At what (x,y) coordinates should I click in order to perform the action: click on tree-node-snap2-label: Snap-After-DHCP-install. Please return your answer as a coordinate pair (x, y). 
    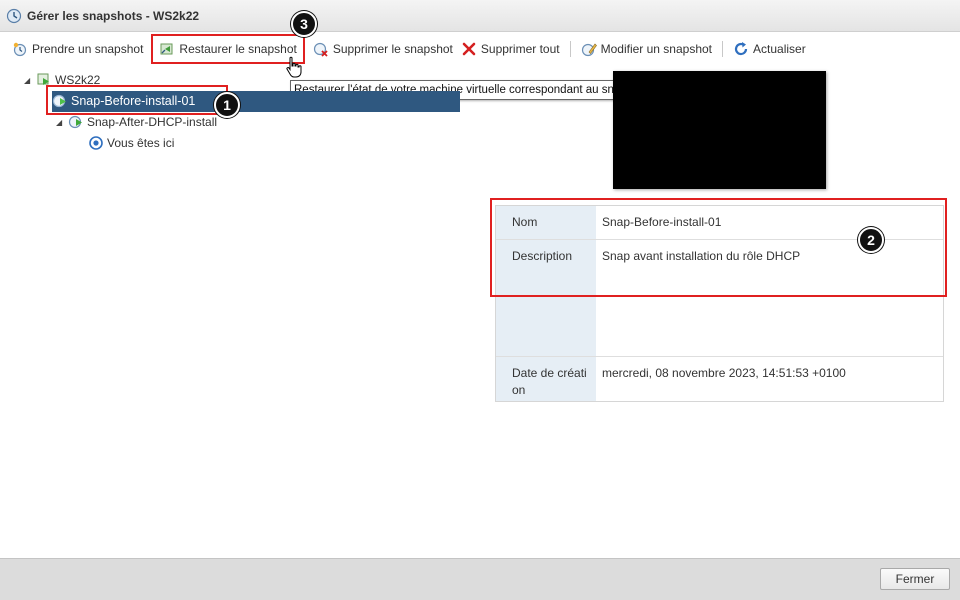
    Looking at the image, I should click on (152, 122).